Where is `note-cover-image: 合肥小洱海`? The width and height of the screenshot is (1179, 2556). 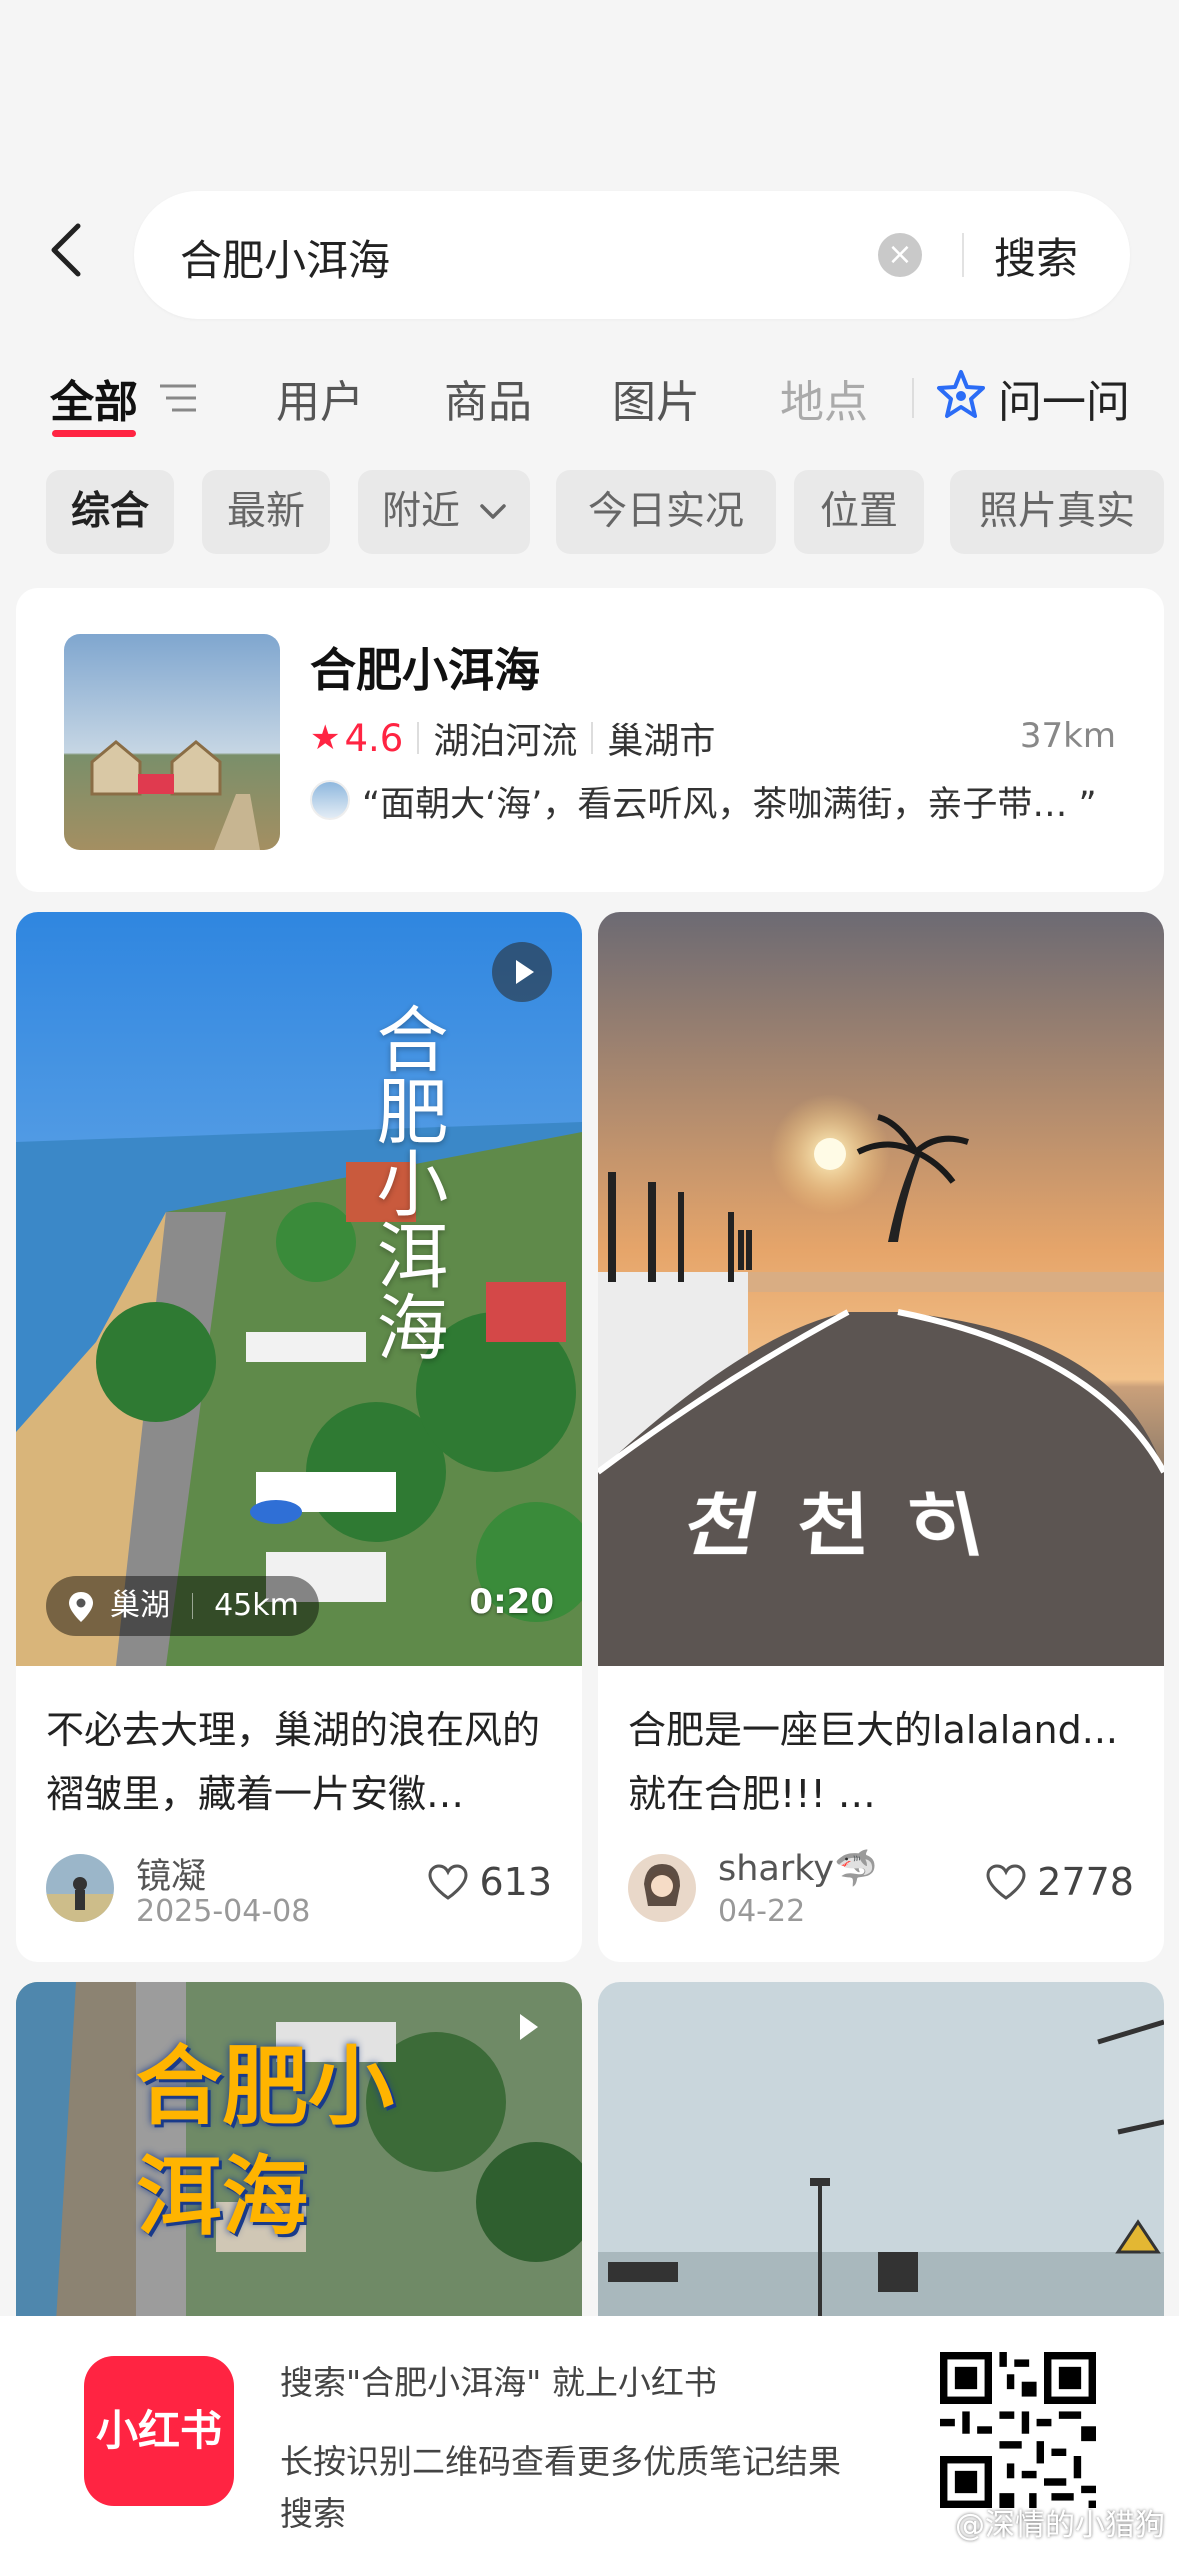
note-cover-image: 合肥小洱海 is located at coordinates (299, 2152).